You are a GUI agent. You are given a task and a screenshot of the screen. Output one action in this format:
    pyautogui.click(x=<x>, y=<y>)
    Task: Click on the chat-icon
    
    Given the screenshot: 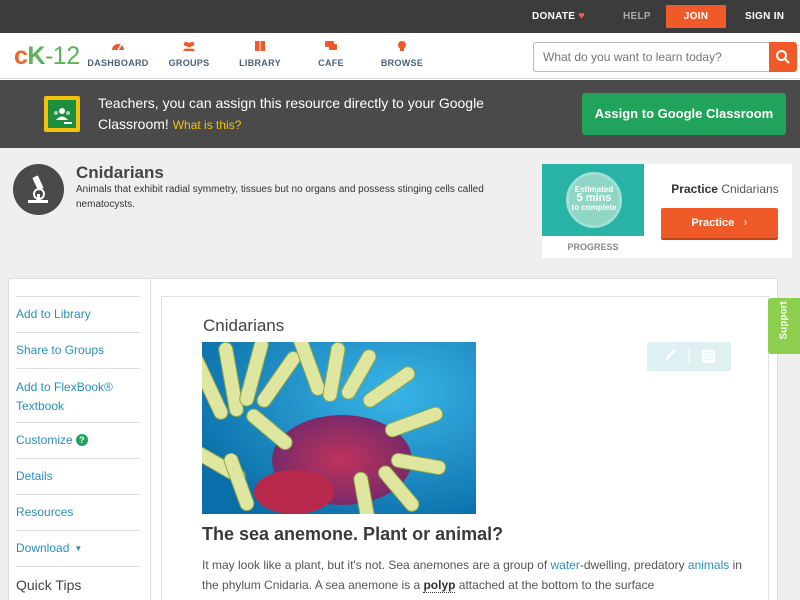 What is the action you would take?
    pyautogui.click(x=331, y=45)
    